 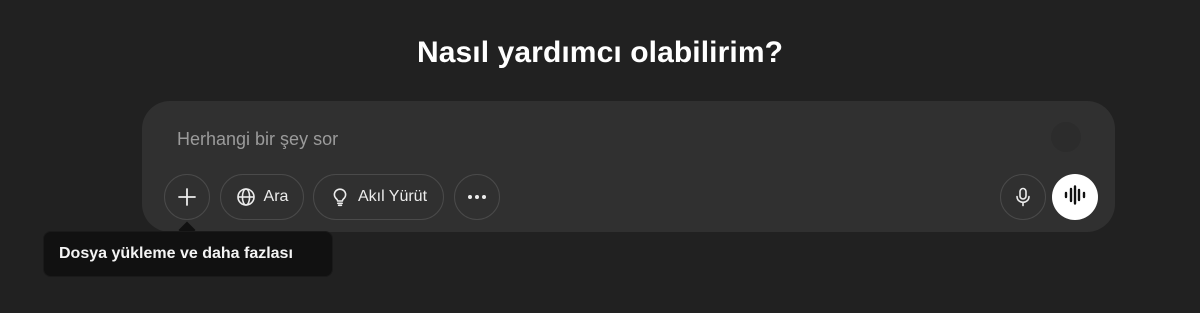 I want to click on attach-button, so click(x=187, y=197).